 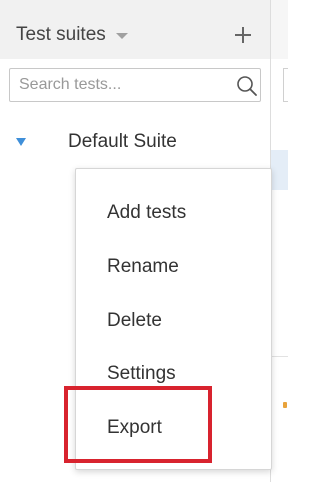 I want to click on content-header, so click(x=279, y=29).